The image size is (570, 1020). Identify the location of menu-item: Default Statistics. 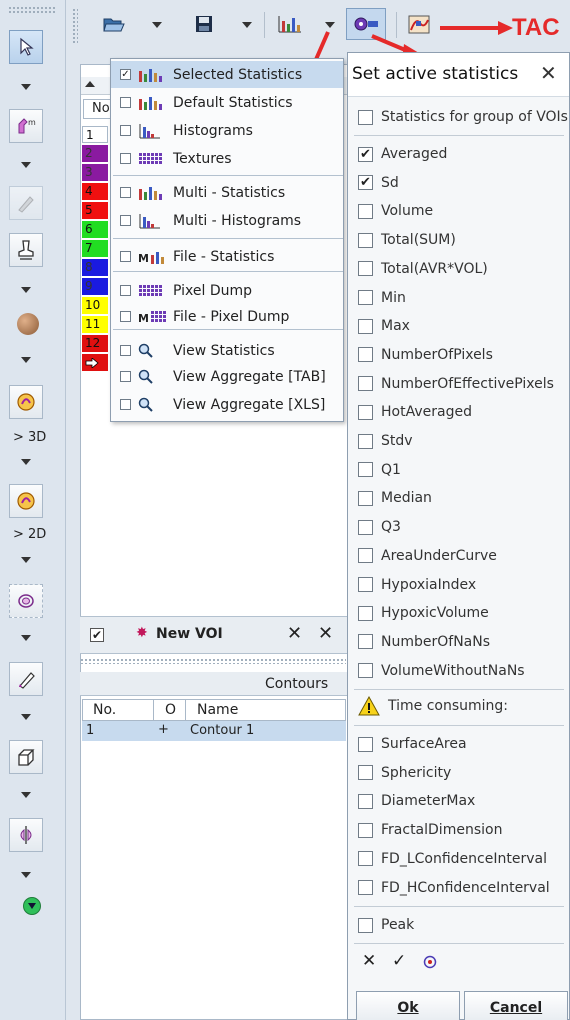
(227, 102).